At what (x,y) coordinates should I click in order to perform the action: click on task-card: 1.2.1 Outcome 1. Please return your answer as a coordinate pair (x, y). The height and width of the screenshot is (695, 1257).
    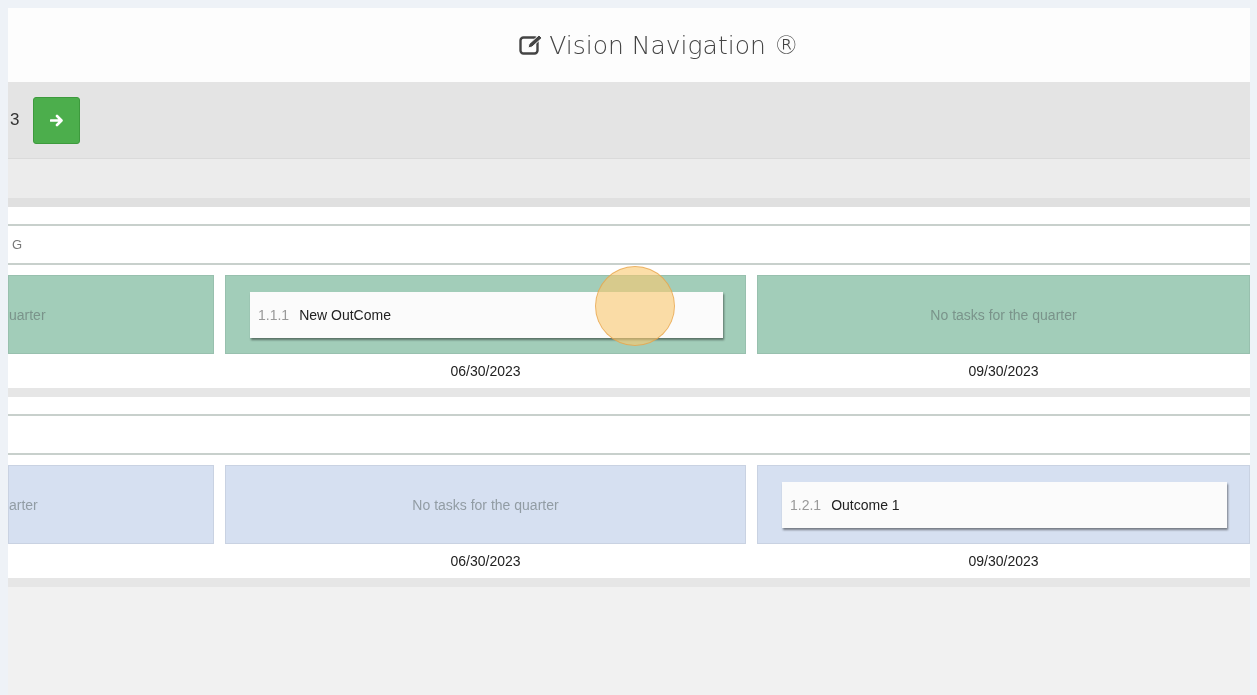
    Looking at the image, I should click on (1004, 504).